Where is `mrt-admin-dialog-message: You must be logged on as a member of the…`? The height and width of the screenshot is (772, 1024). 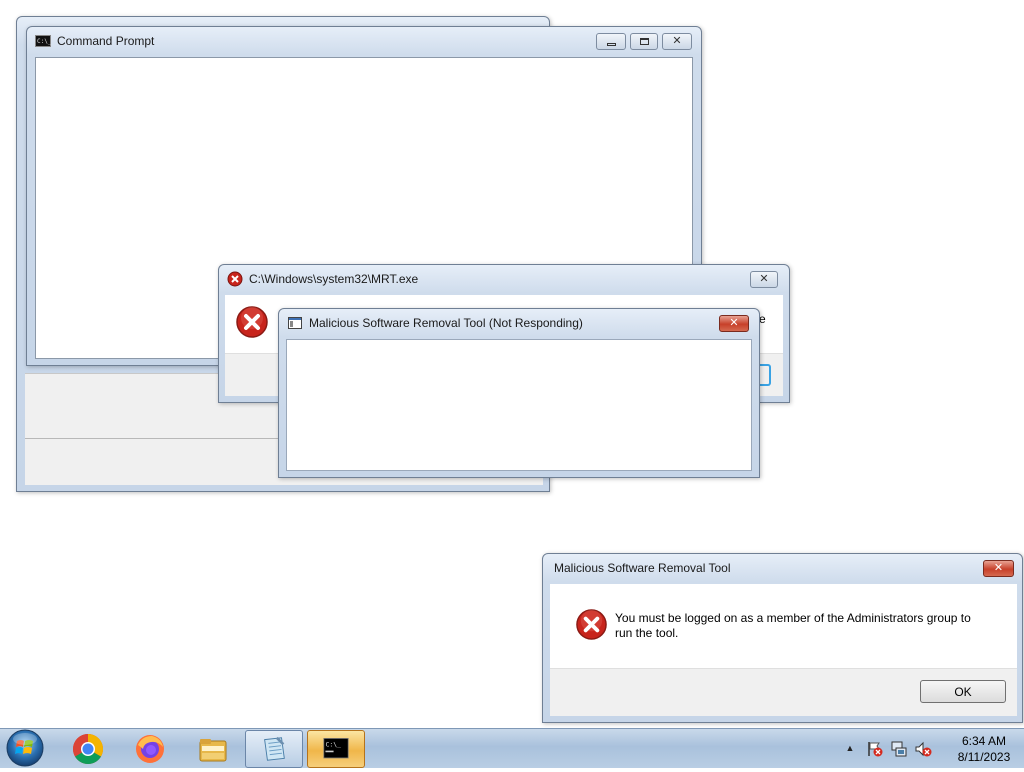
mrt-admin-dialog-message: You must be logged on as a member of the… is located at coordinates (810, 626).